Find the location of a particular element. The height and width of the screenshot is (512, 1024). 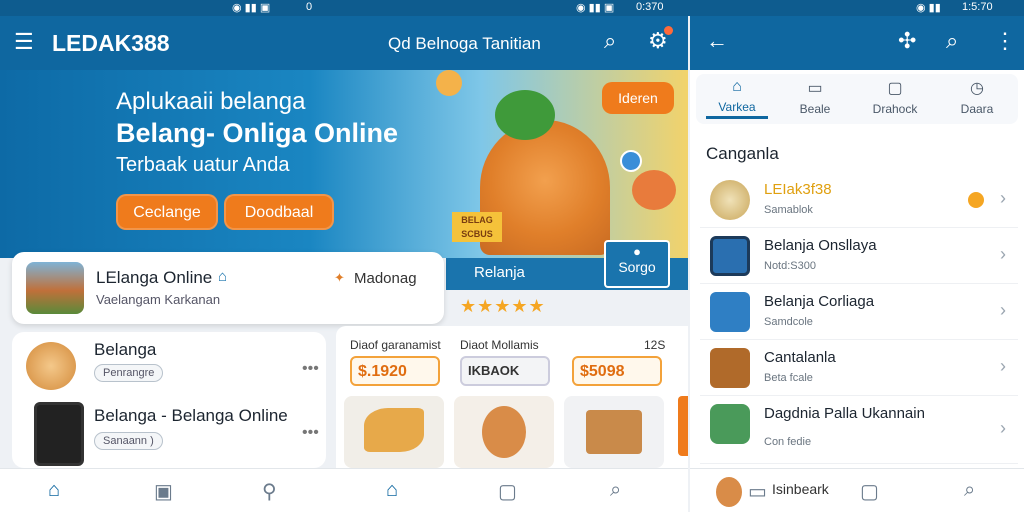

signal-icon: ◉ ▮▮ ▣ is located at coordinates (251, 8).